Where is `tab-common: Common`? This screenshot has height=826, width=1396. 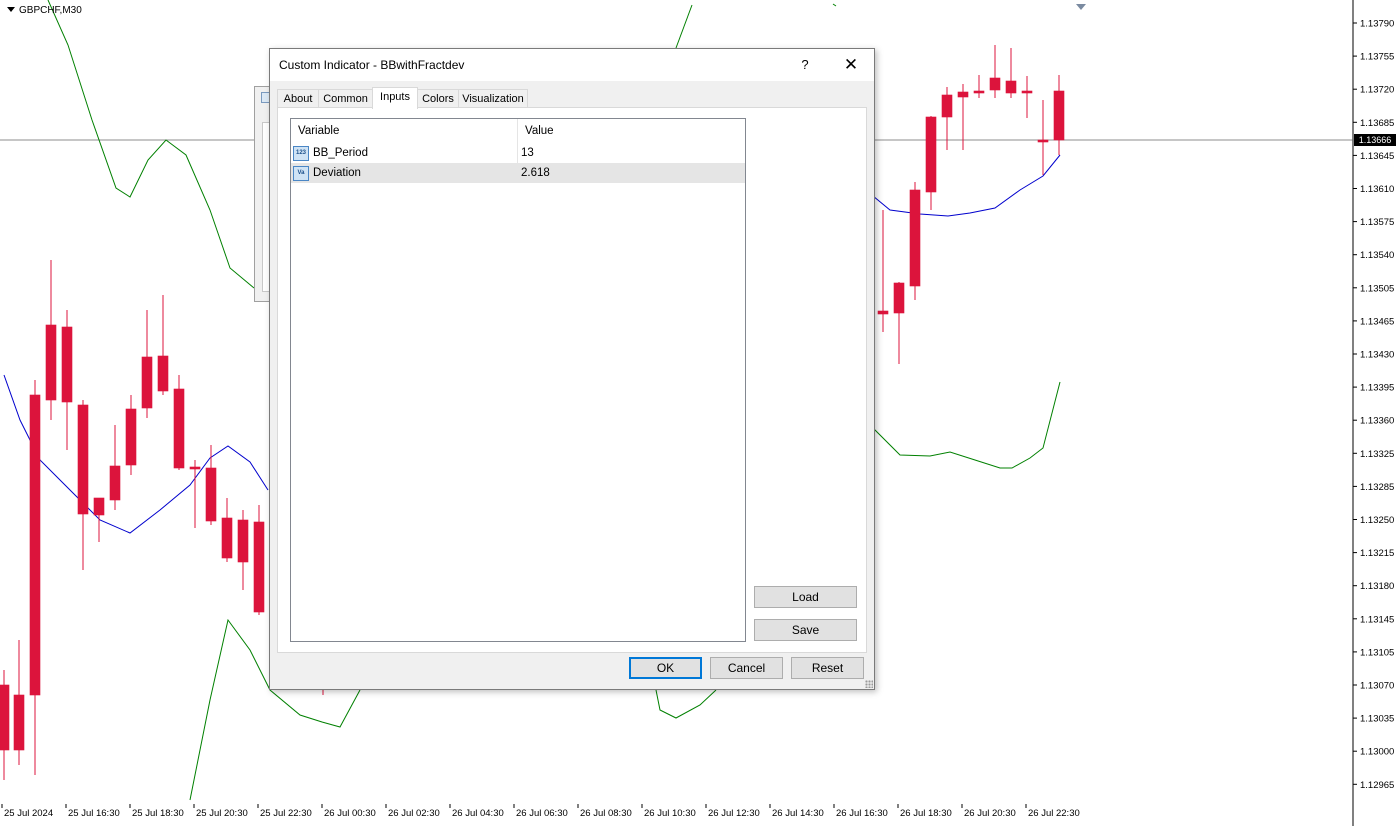 tab-common: Common is located at coordinates (345, 98).